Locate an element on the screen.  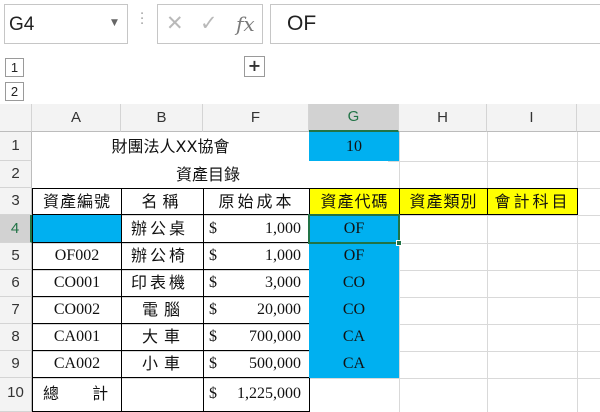
column-header-f: F is located at coordinates (256, 118).